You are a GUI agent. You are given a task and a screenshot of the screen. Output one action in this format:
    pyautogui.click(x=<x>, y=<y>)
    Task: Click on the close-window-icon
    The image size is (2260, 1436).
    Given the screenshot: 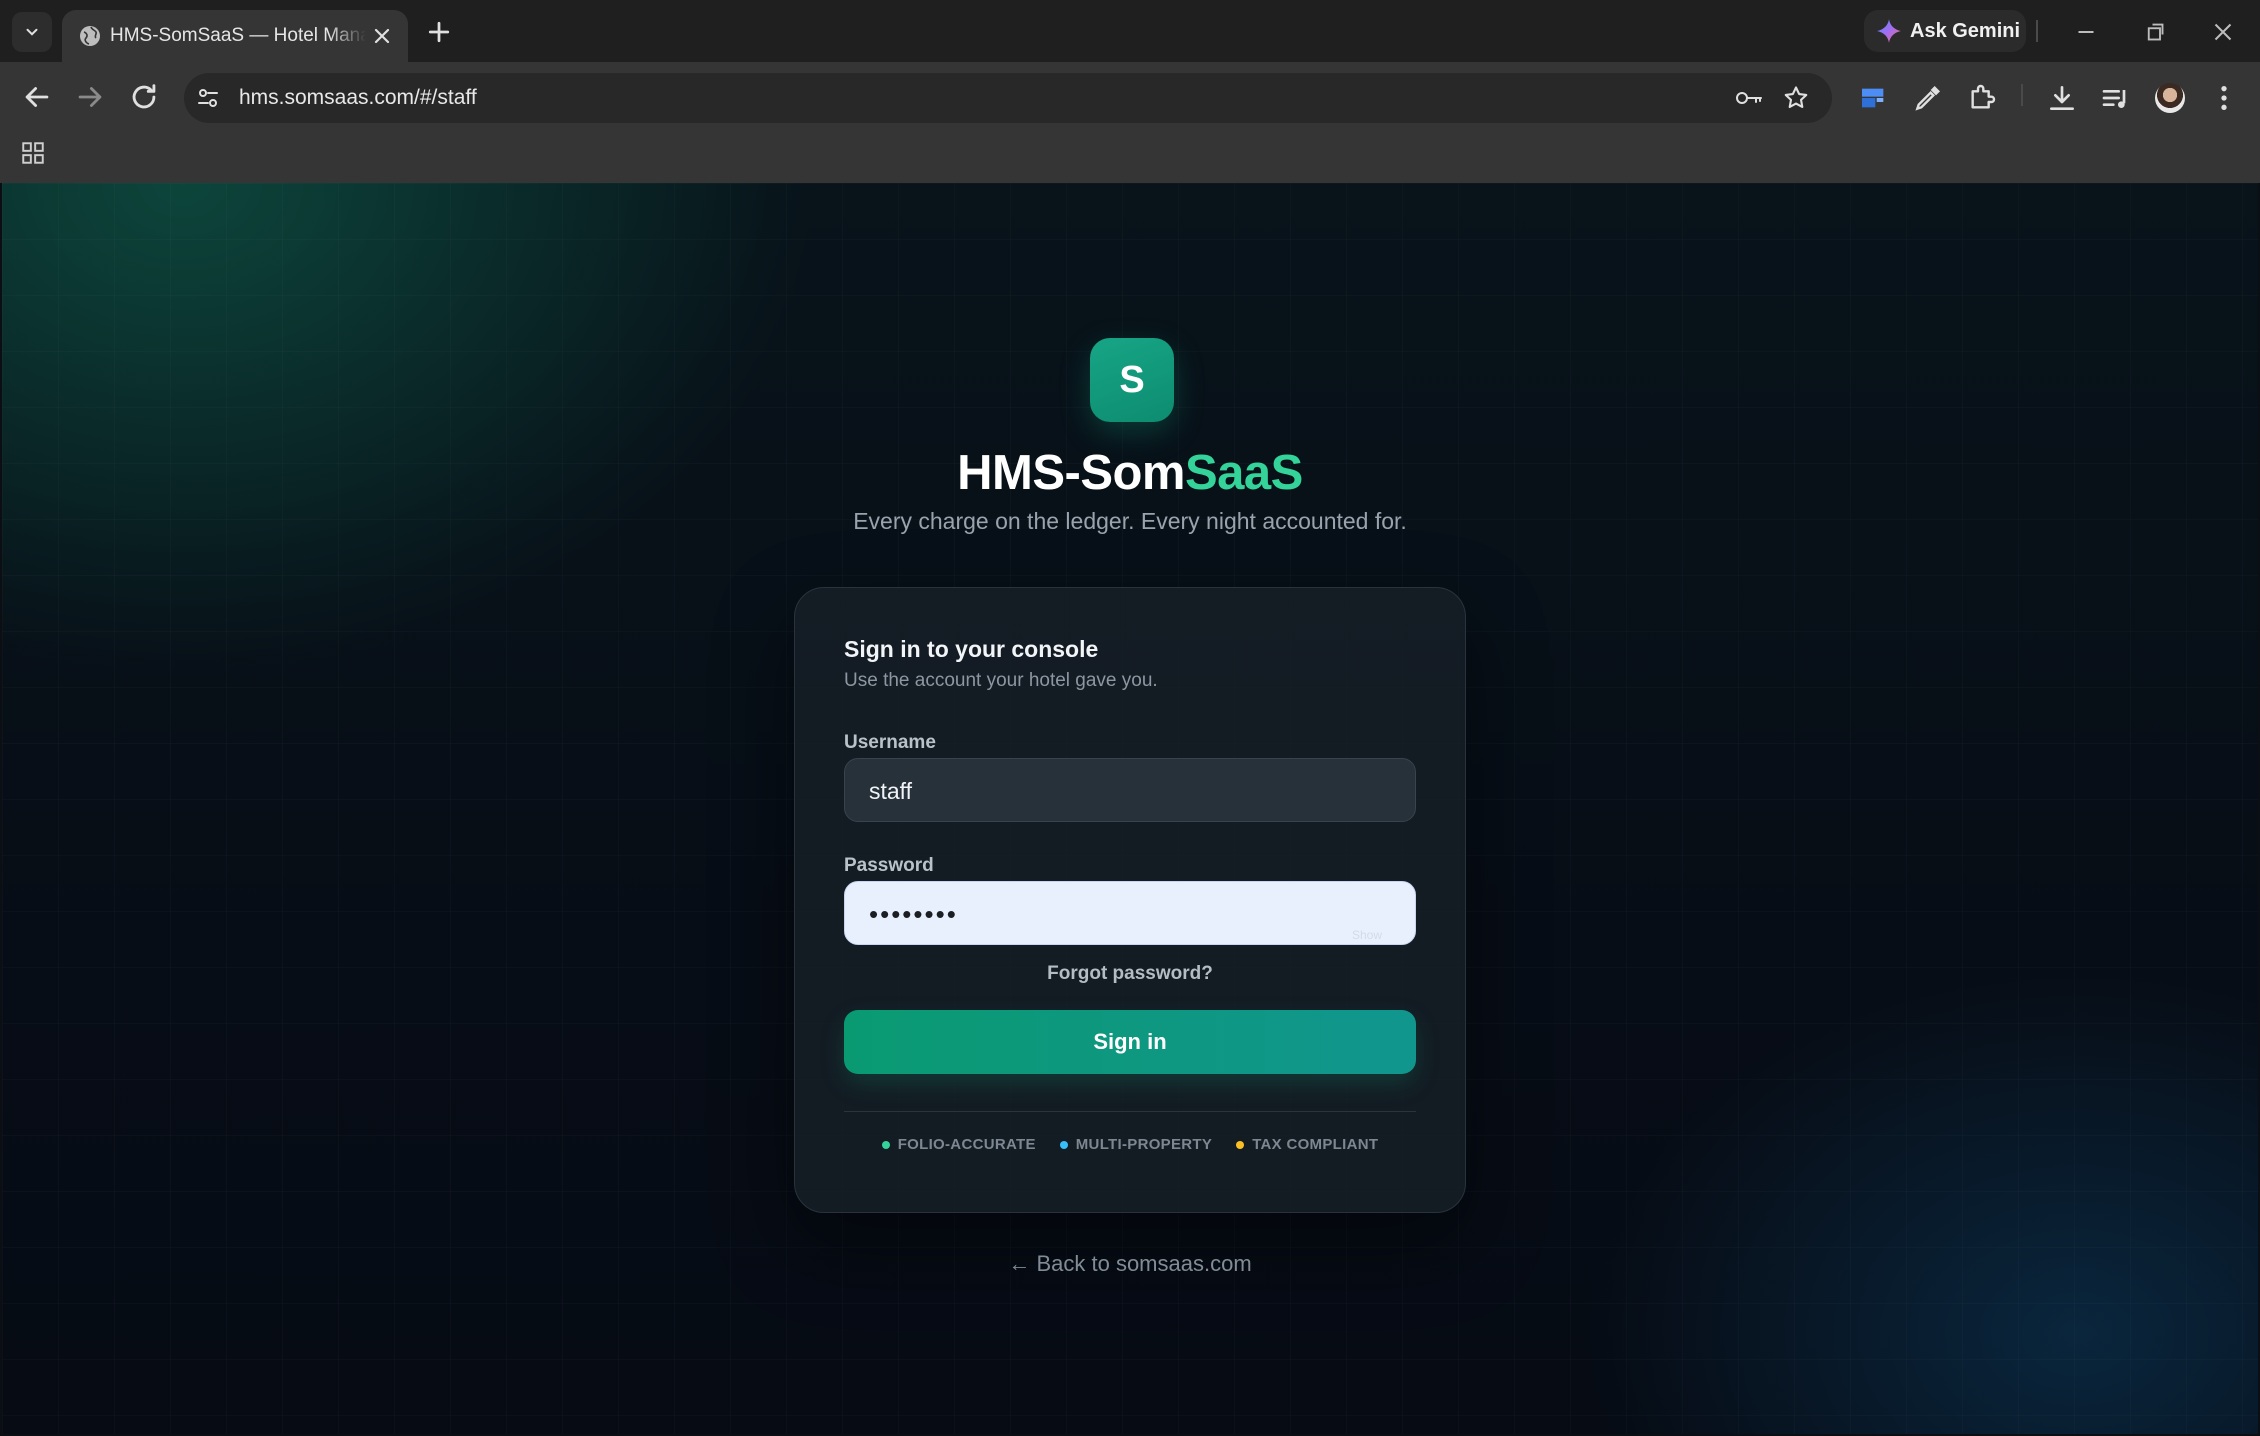 What is the action you would take?
    pyautogui.click(x=2223, y=32)
    